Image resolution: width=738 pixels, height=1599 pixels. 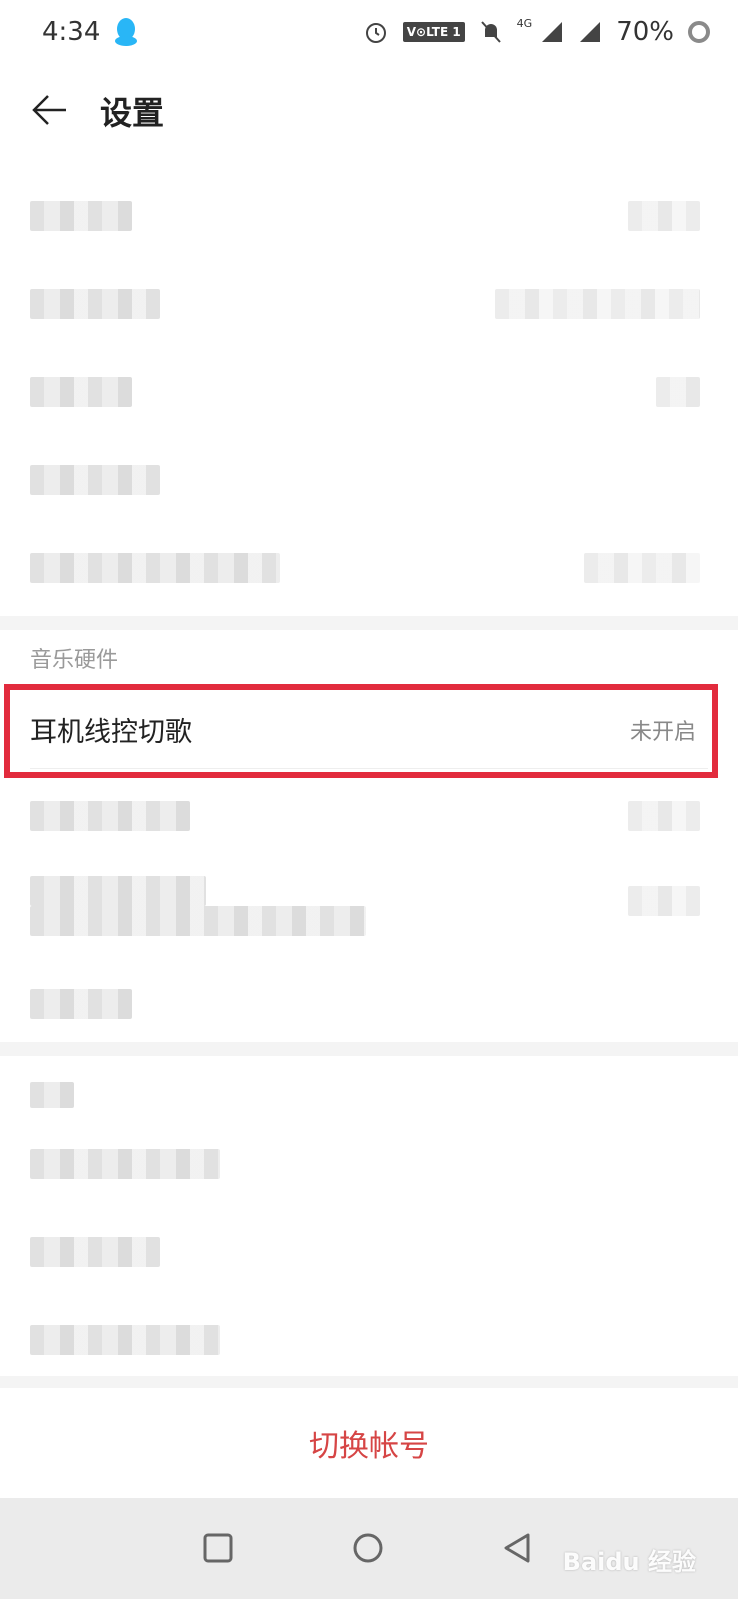 I want to click on mute-bell-icon, so click(x=490, y=32).